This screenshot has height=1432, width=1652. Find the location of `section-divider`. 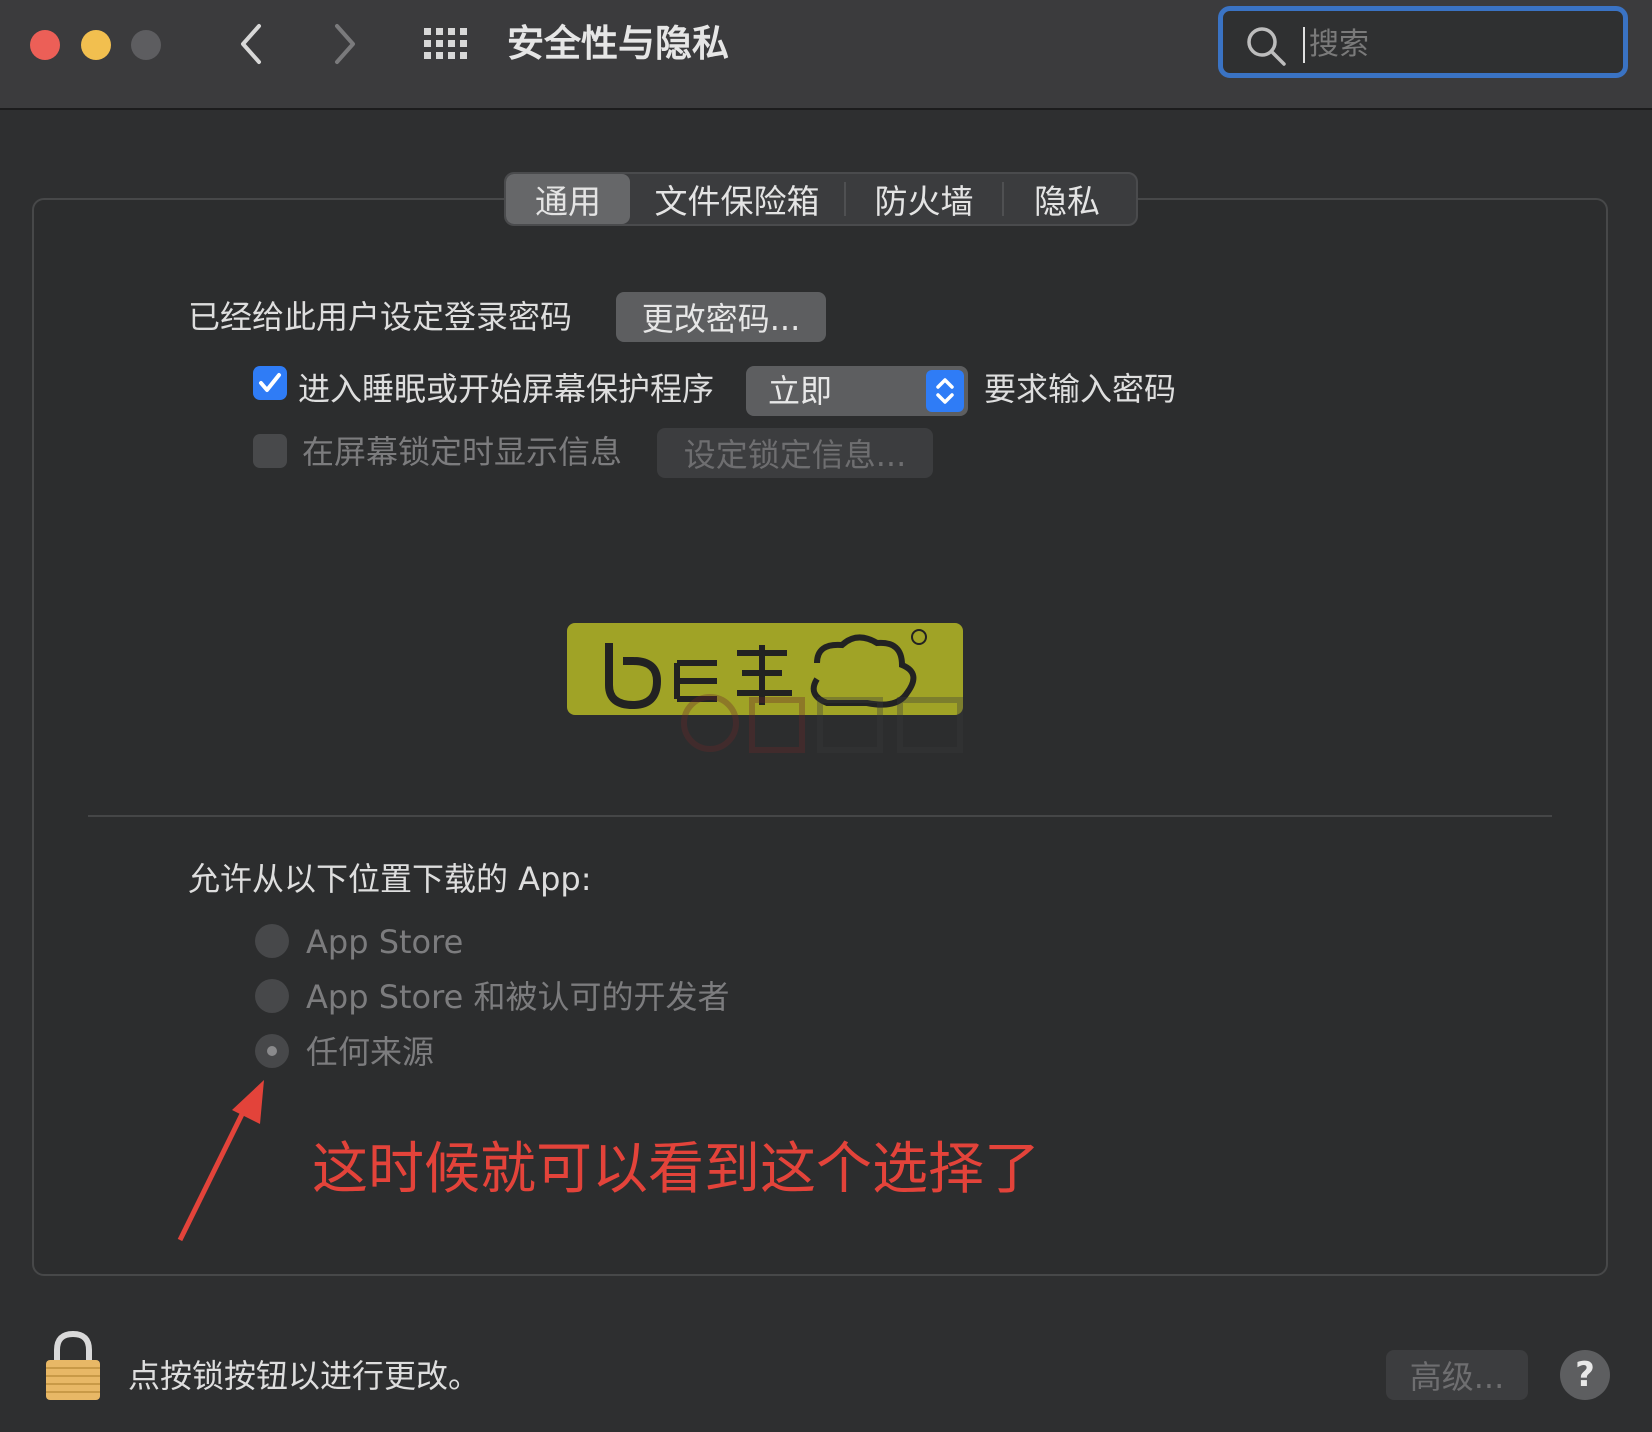

section-divider is located at coordinates (820, 816).